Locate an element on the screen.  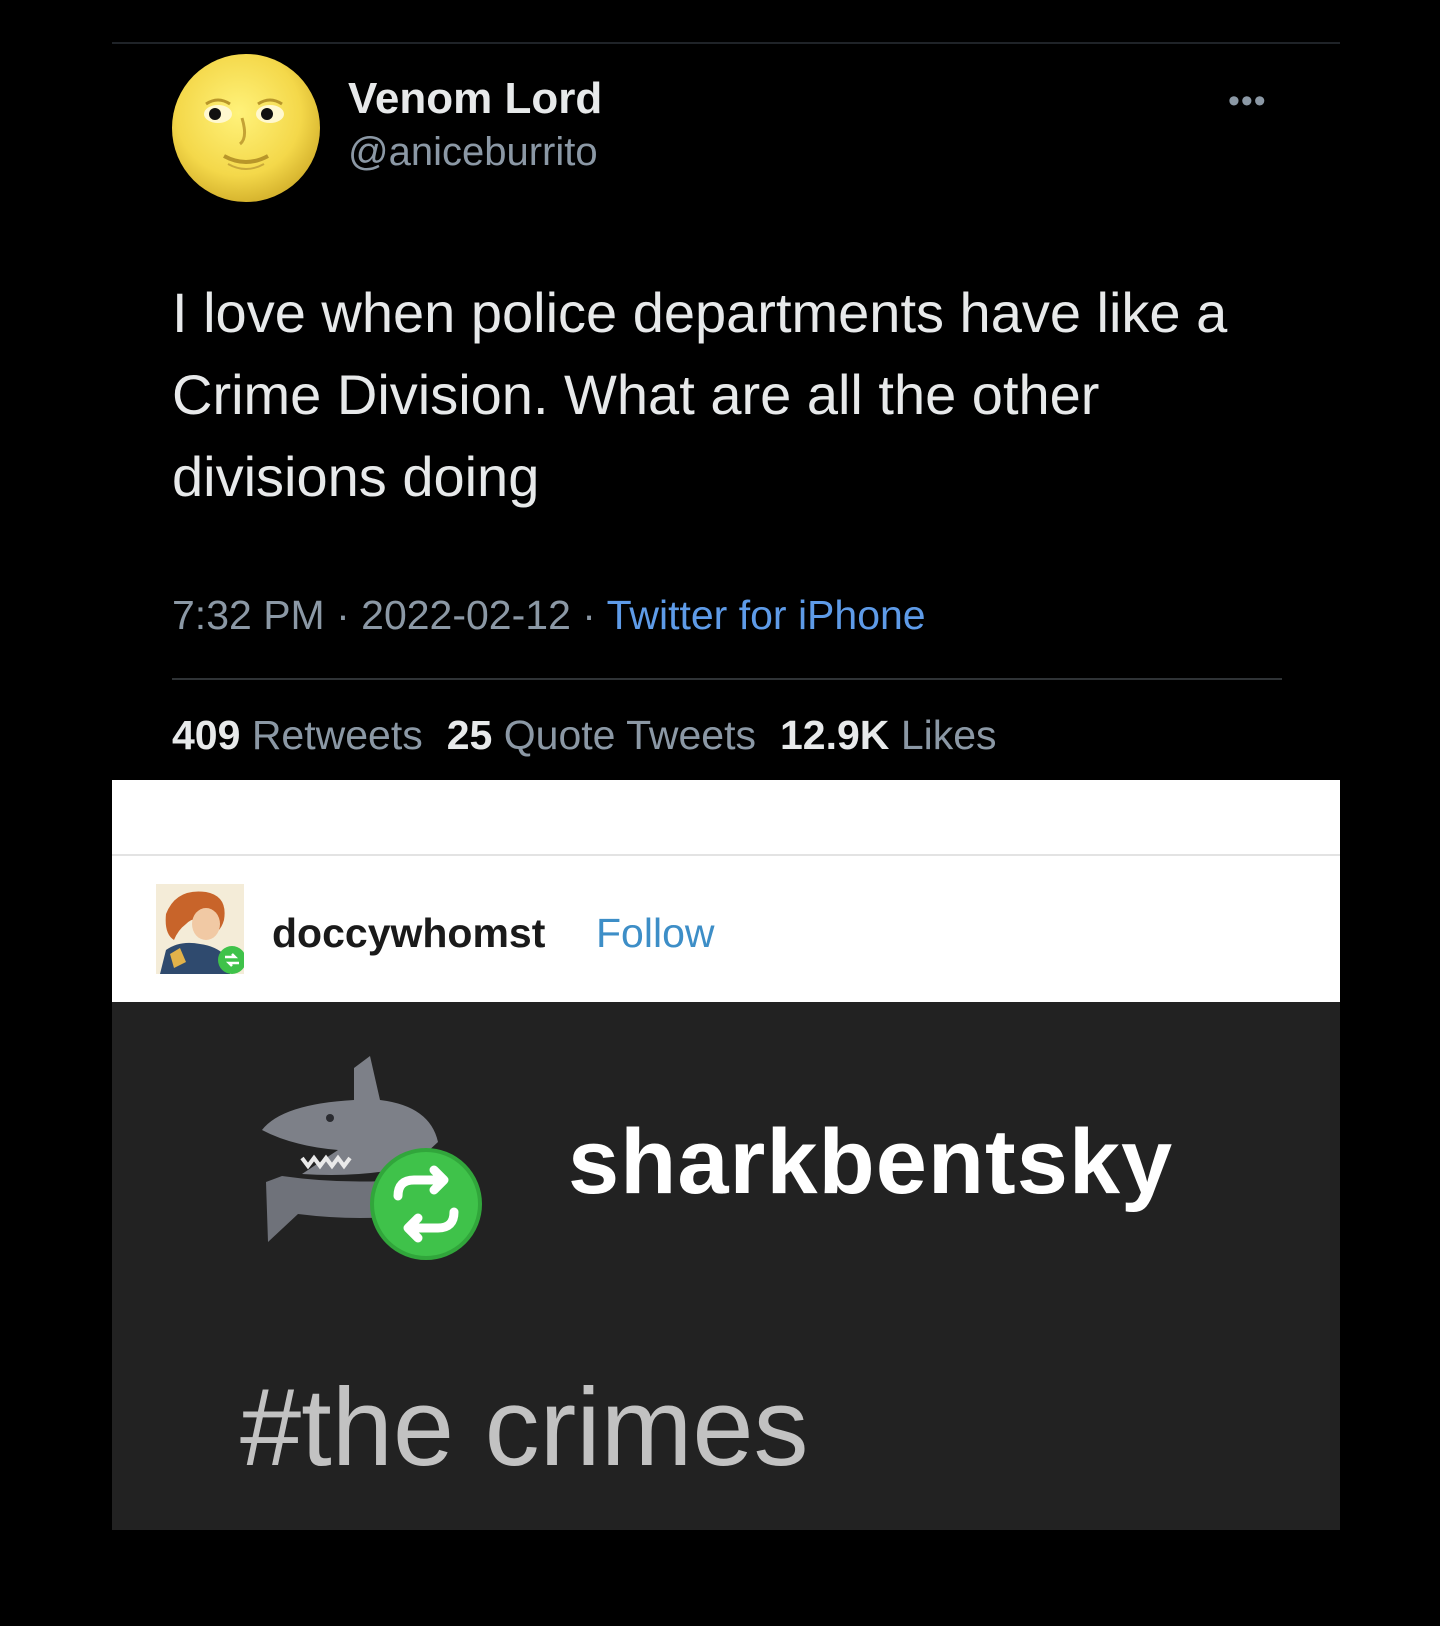
post-tag: #the crimes is located at coordinates (524, 1427).